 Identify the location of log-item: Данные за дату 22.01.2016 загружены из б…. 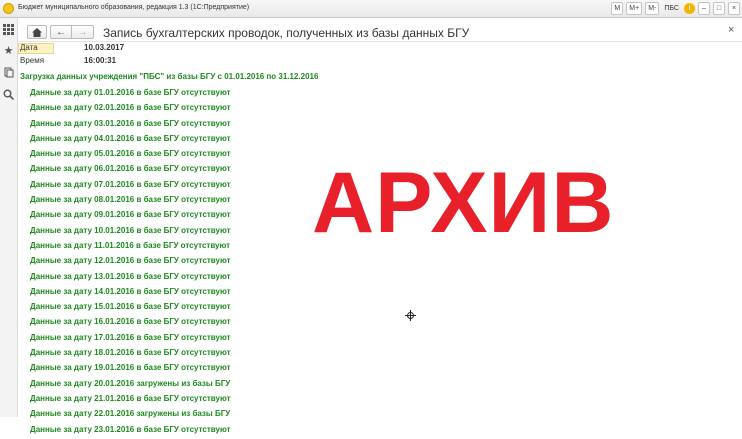
(130, 414).